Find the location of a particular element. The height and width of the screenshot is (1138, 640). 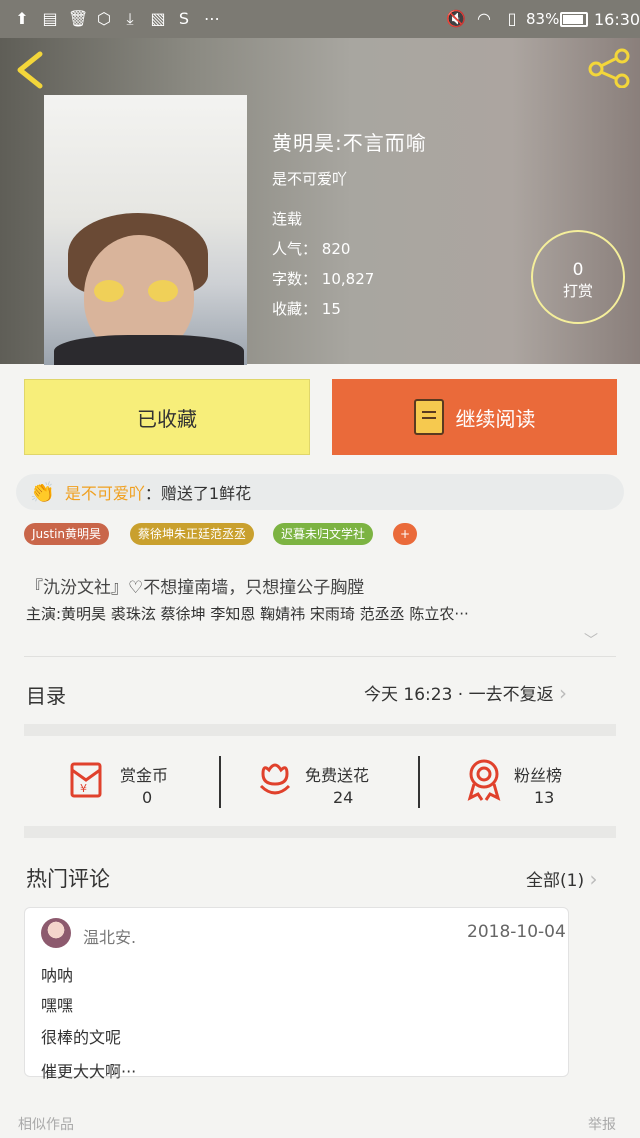

collected-label: 已收藏 is located at coordinates (167, 418).